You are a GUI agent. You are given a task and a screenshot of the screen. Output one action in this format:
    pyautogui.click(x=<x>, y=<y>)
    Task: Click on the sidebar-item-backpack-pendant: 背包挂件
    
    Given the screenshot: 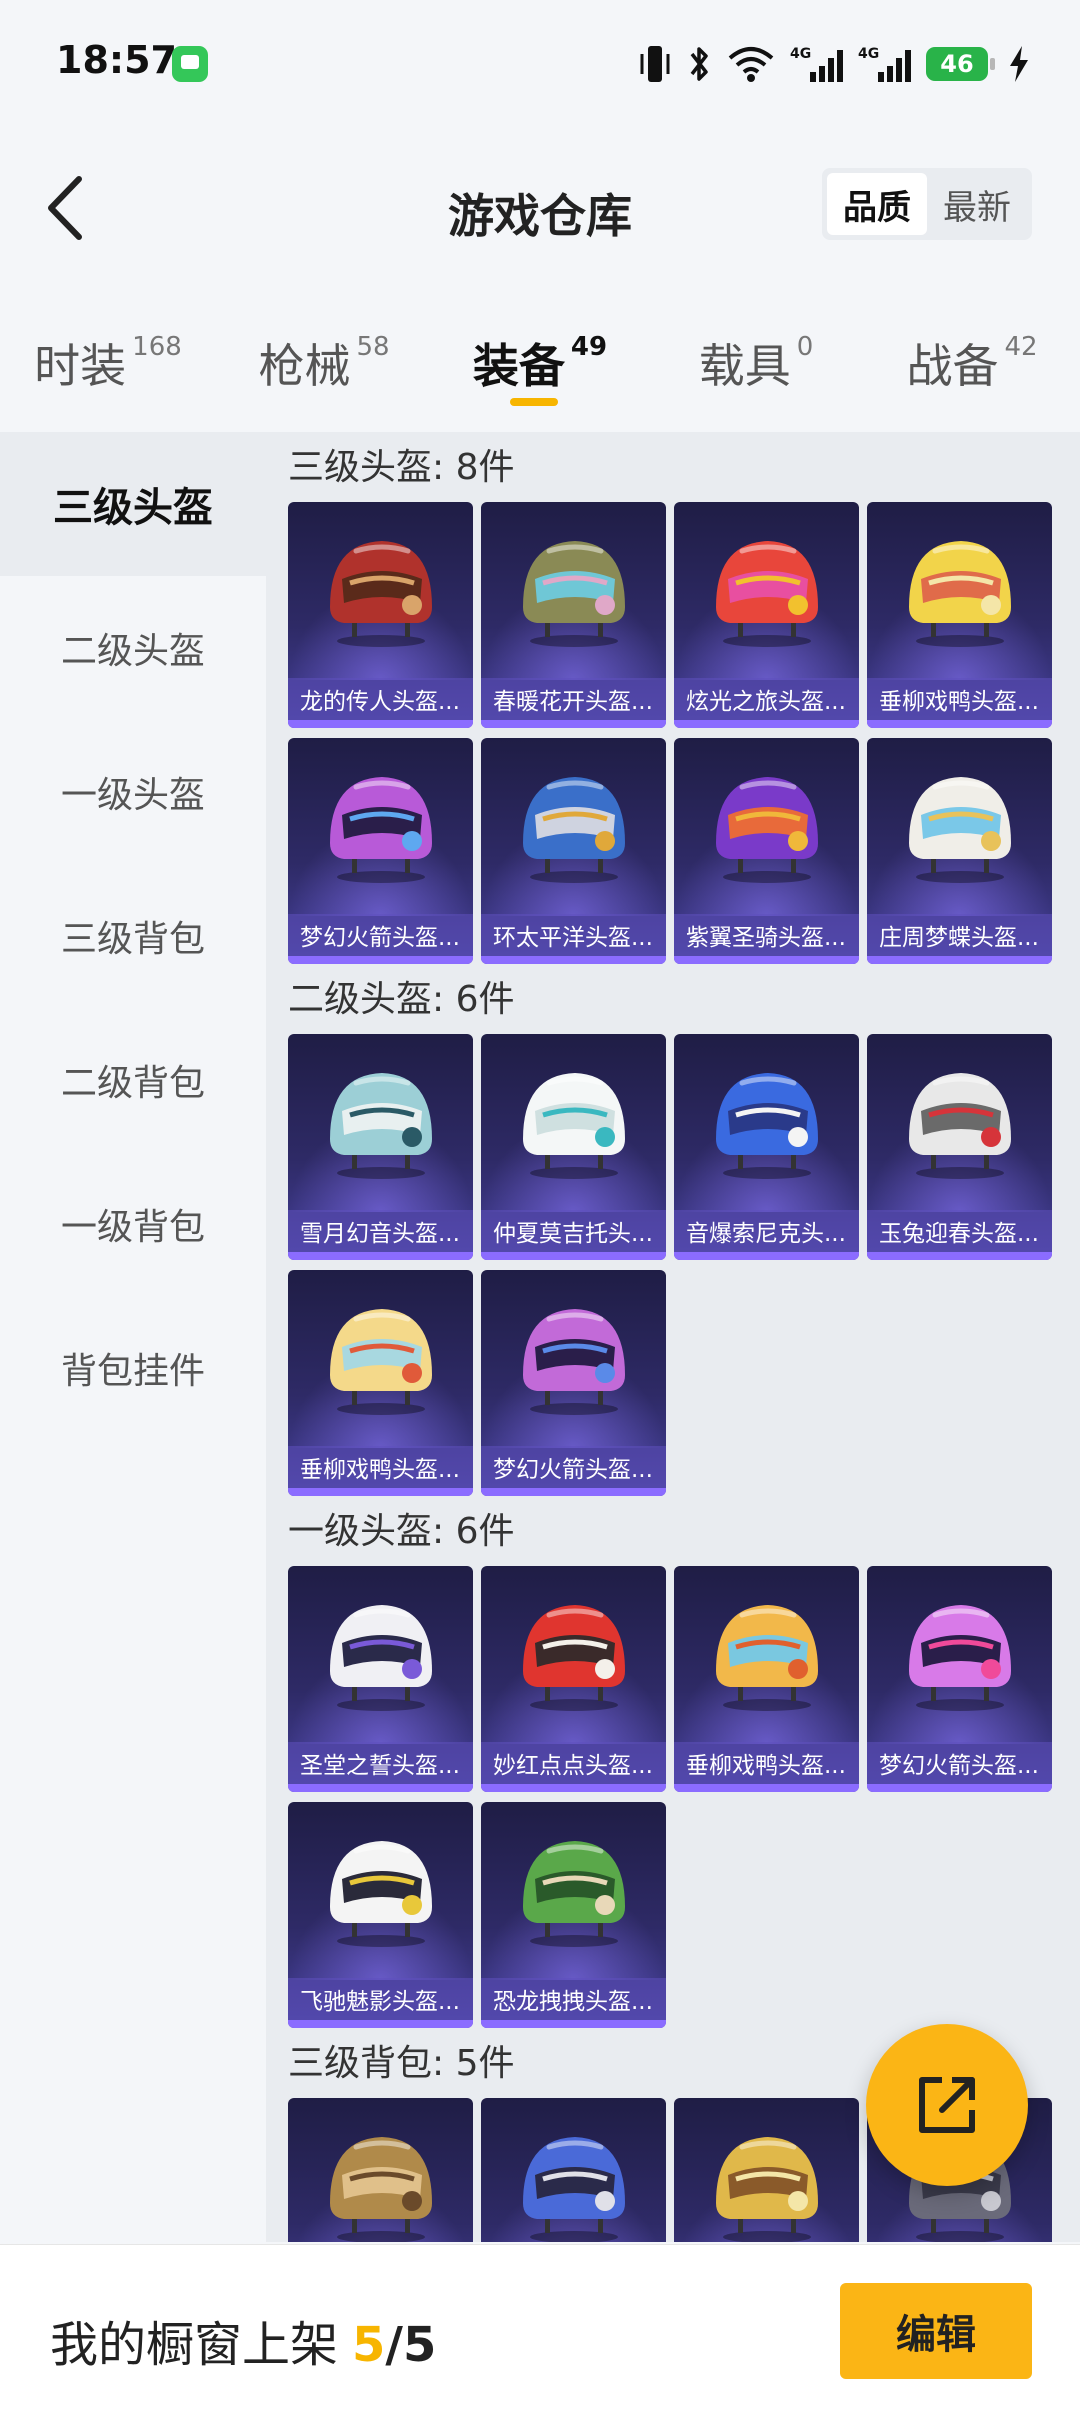 What is the action you would take?
    pyautogui.click(x=133, y=1368)
    